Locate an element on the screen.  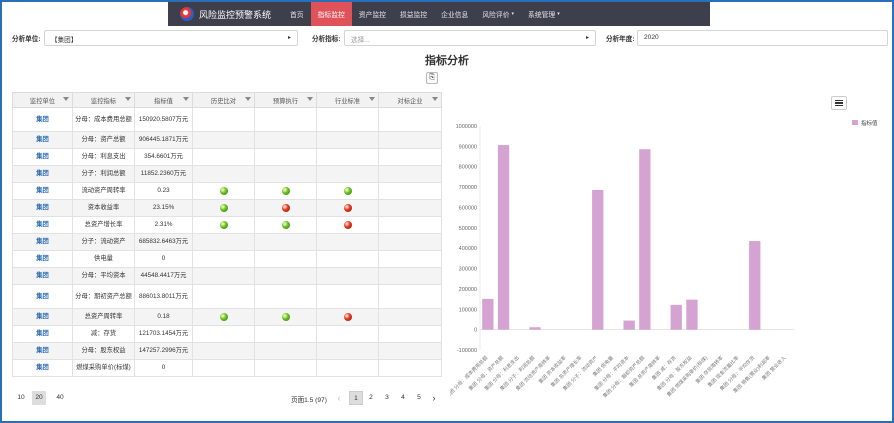
table-row: 集团 供电量 0 is located at coordinates (227, 259).